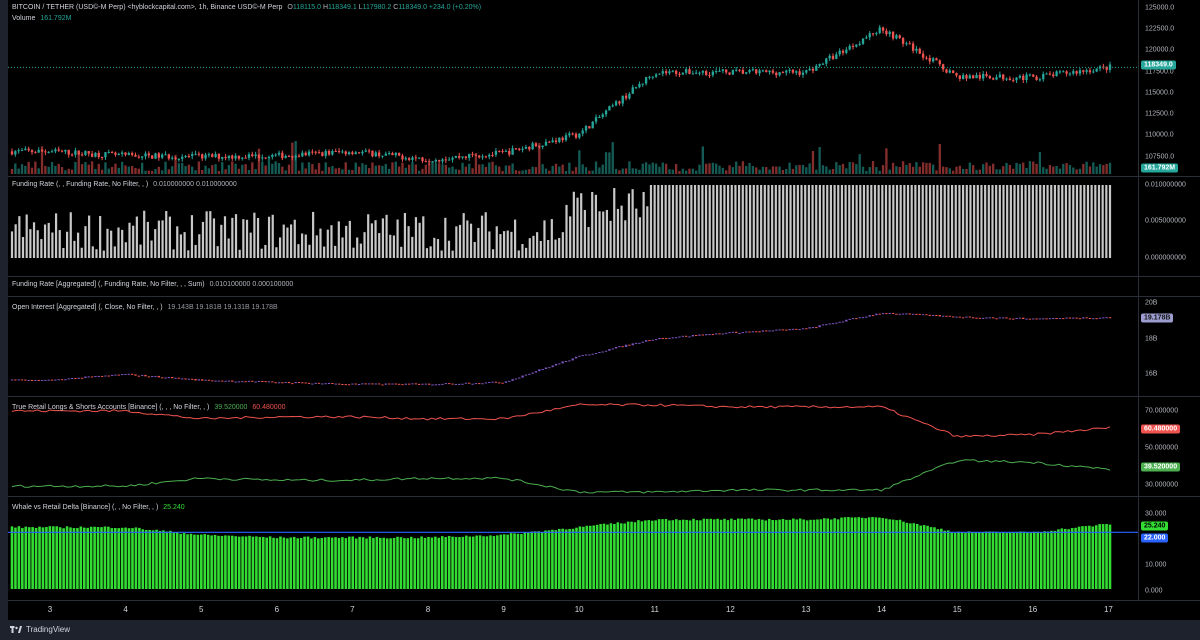 This screenshot has height=640, width=1200. I want to click on volume-label: Volume, so click(23, 18).